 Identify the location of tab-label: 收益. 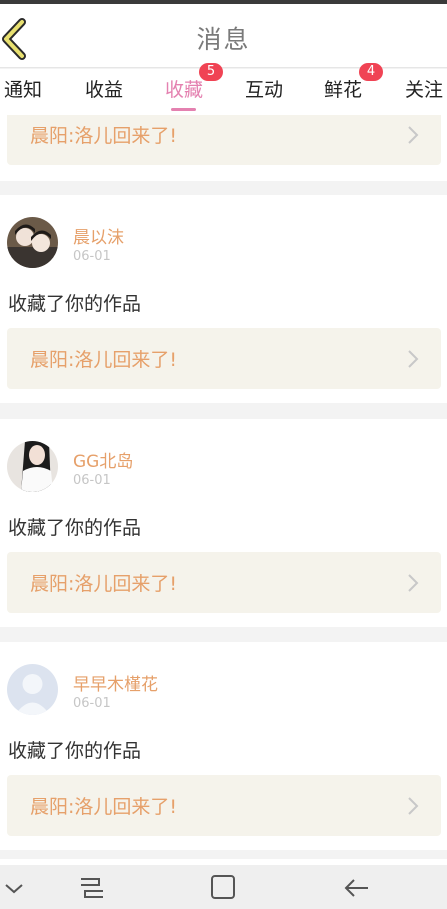
(104, 90).